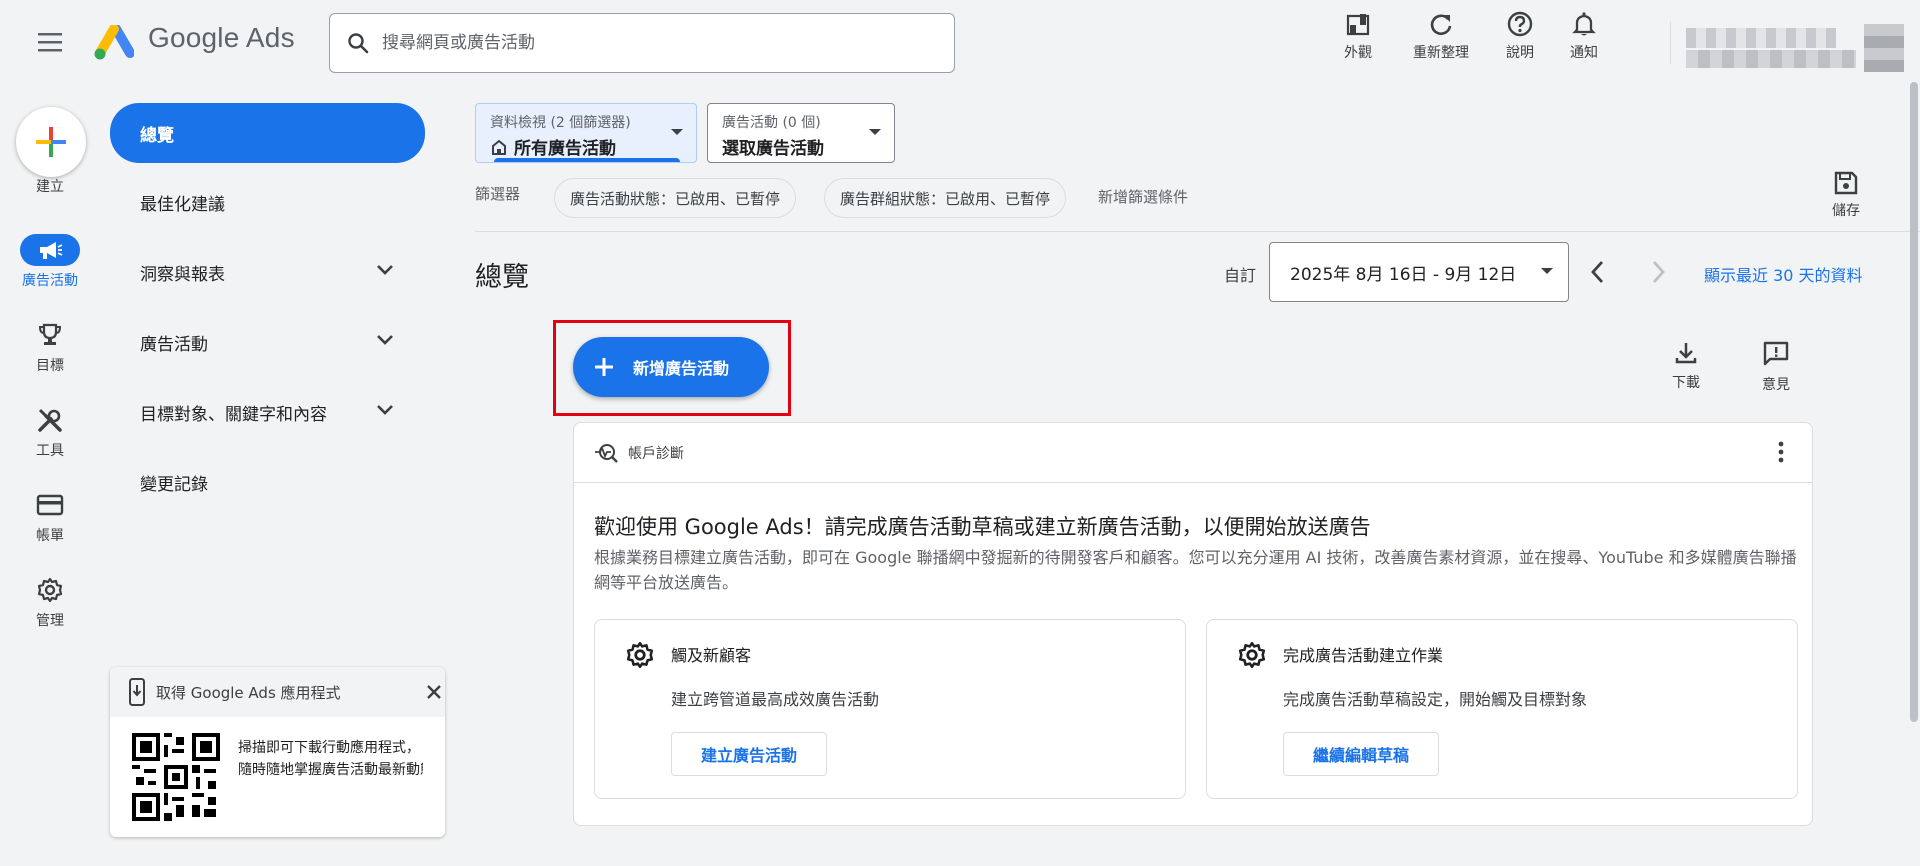  I want to click on rail-item-admin: 管理, so click(50, 602).